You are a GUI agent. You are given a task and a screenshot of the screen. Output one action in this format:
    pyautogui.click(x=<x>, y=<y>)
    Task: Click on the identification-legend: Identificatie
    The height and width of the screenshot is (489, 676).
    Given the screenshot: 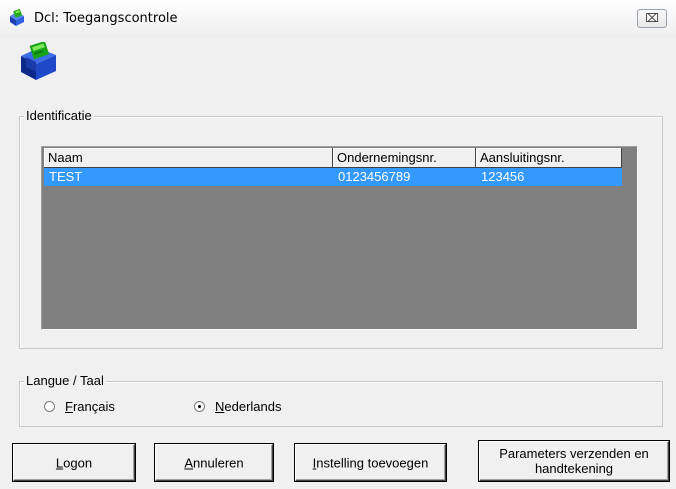 What is the action you would take?
    pyautogui.click(x=59, y=116)
    